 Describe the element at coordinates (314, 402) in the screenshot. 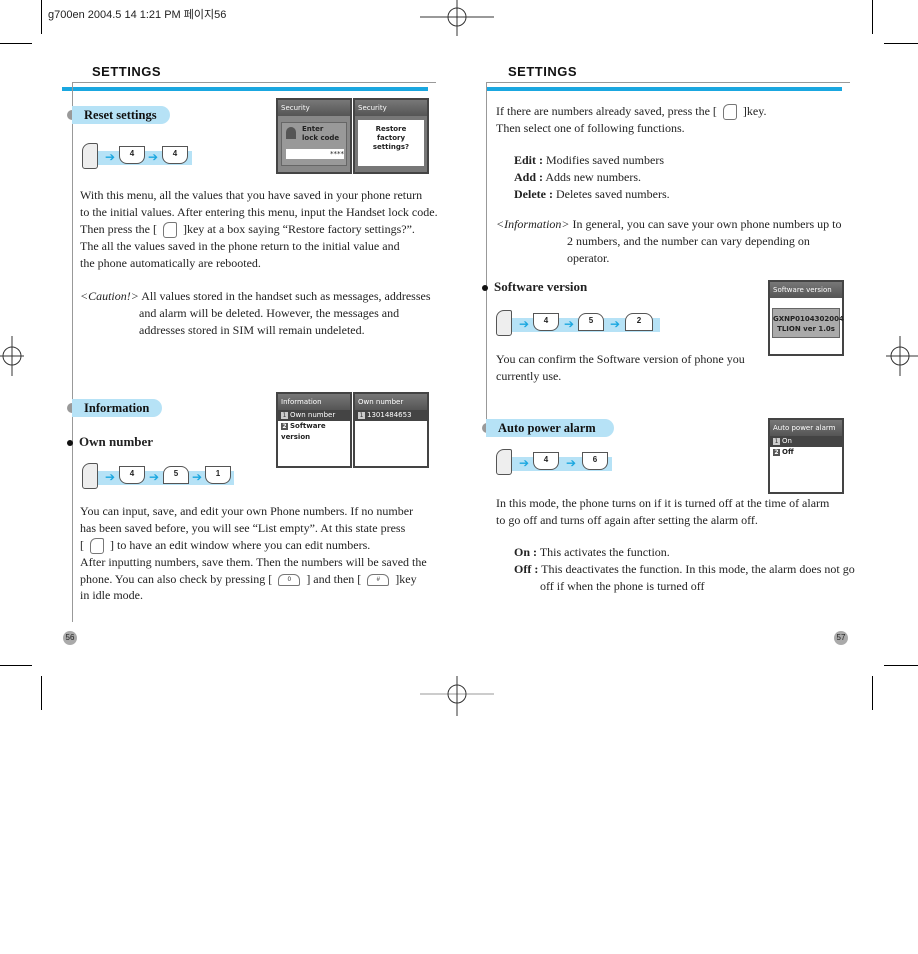

I see `screen-title: Information` at that location.